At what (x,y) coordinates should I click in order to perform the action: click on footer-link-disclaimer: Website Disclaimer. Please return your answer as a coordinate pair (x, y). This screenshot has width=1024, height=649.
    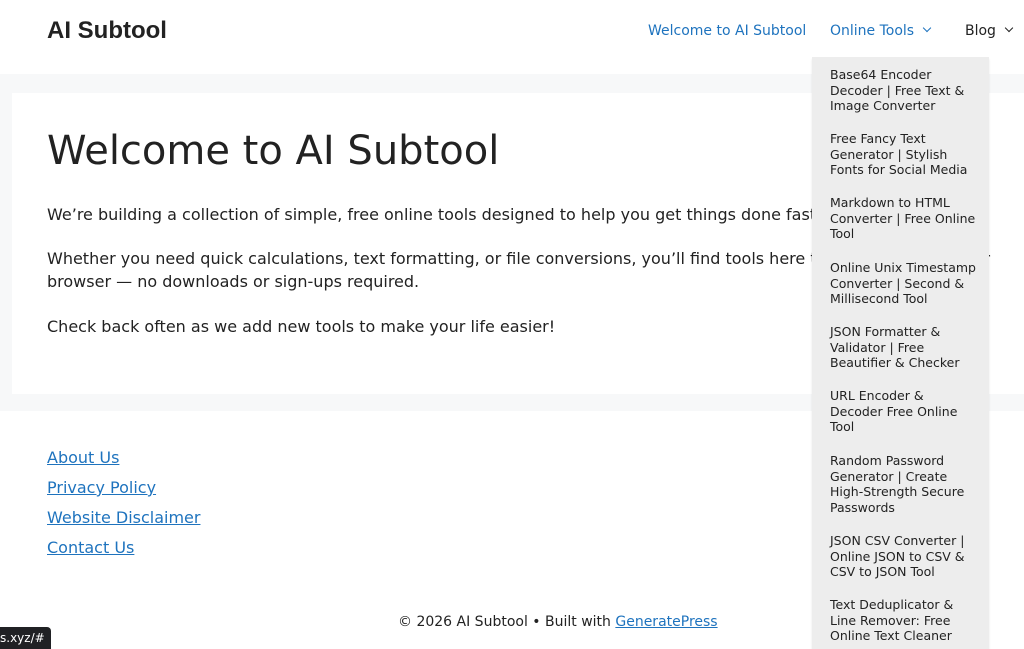
    Looking at the image, I should click on (123, 518).